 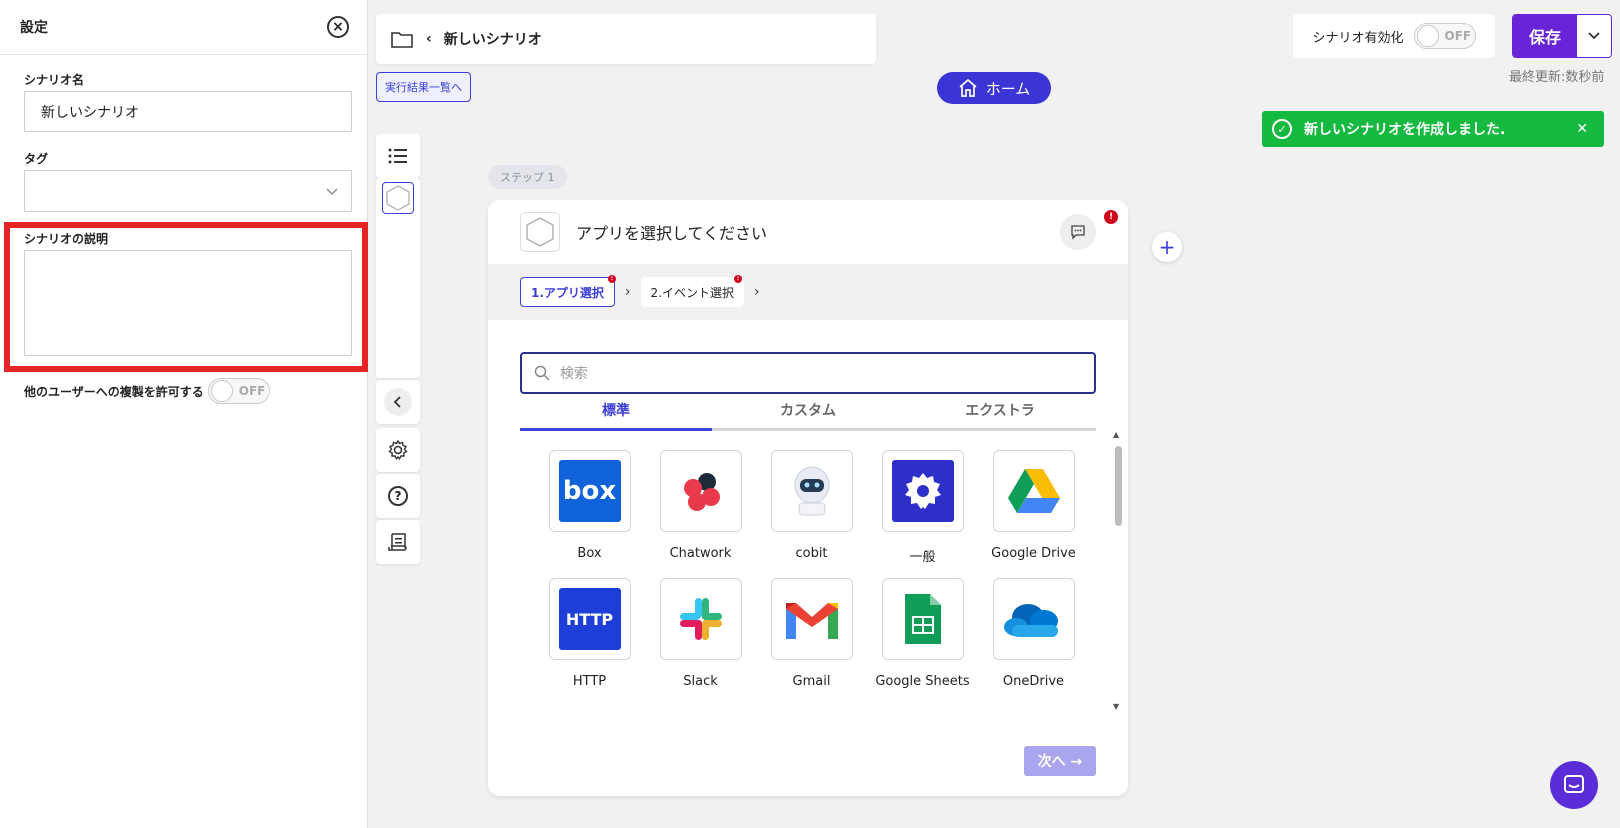 What do you see at coordinates (700, 553) in the screenshot?
I see `app-name: Chatwork` at bounding box center [700, 553].